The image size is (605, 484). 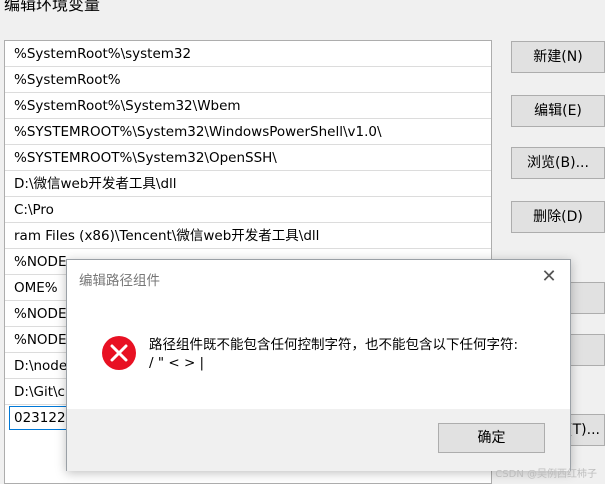 I want to click on window-title-strip: 编辑环境变量, so click(x=302, y=7).